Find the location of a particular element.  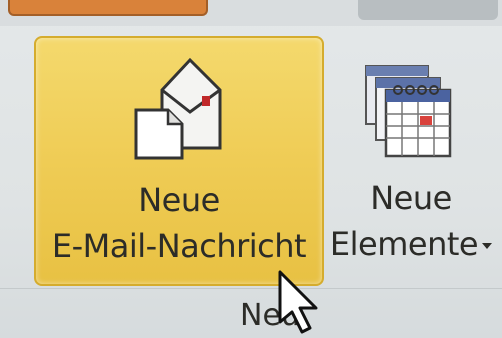

new-mail-icon is located at coordinates (178, 108).